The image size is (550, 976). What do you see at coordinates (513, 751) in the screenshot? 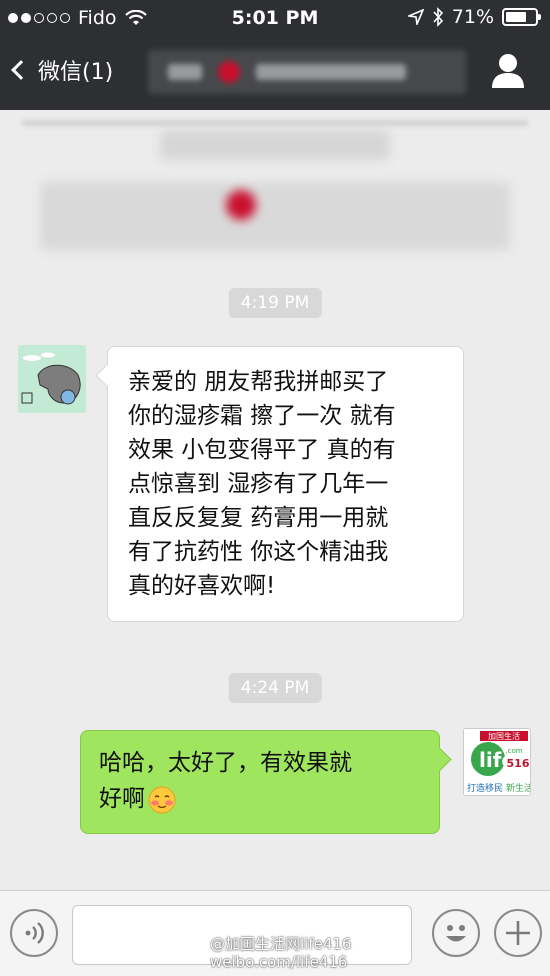
I see `logo-text-2: .com` at bounding box center [513, 751].